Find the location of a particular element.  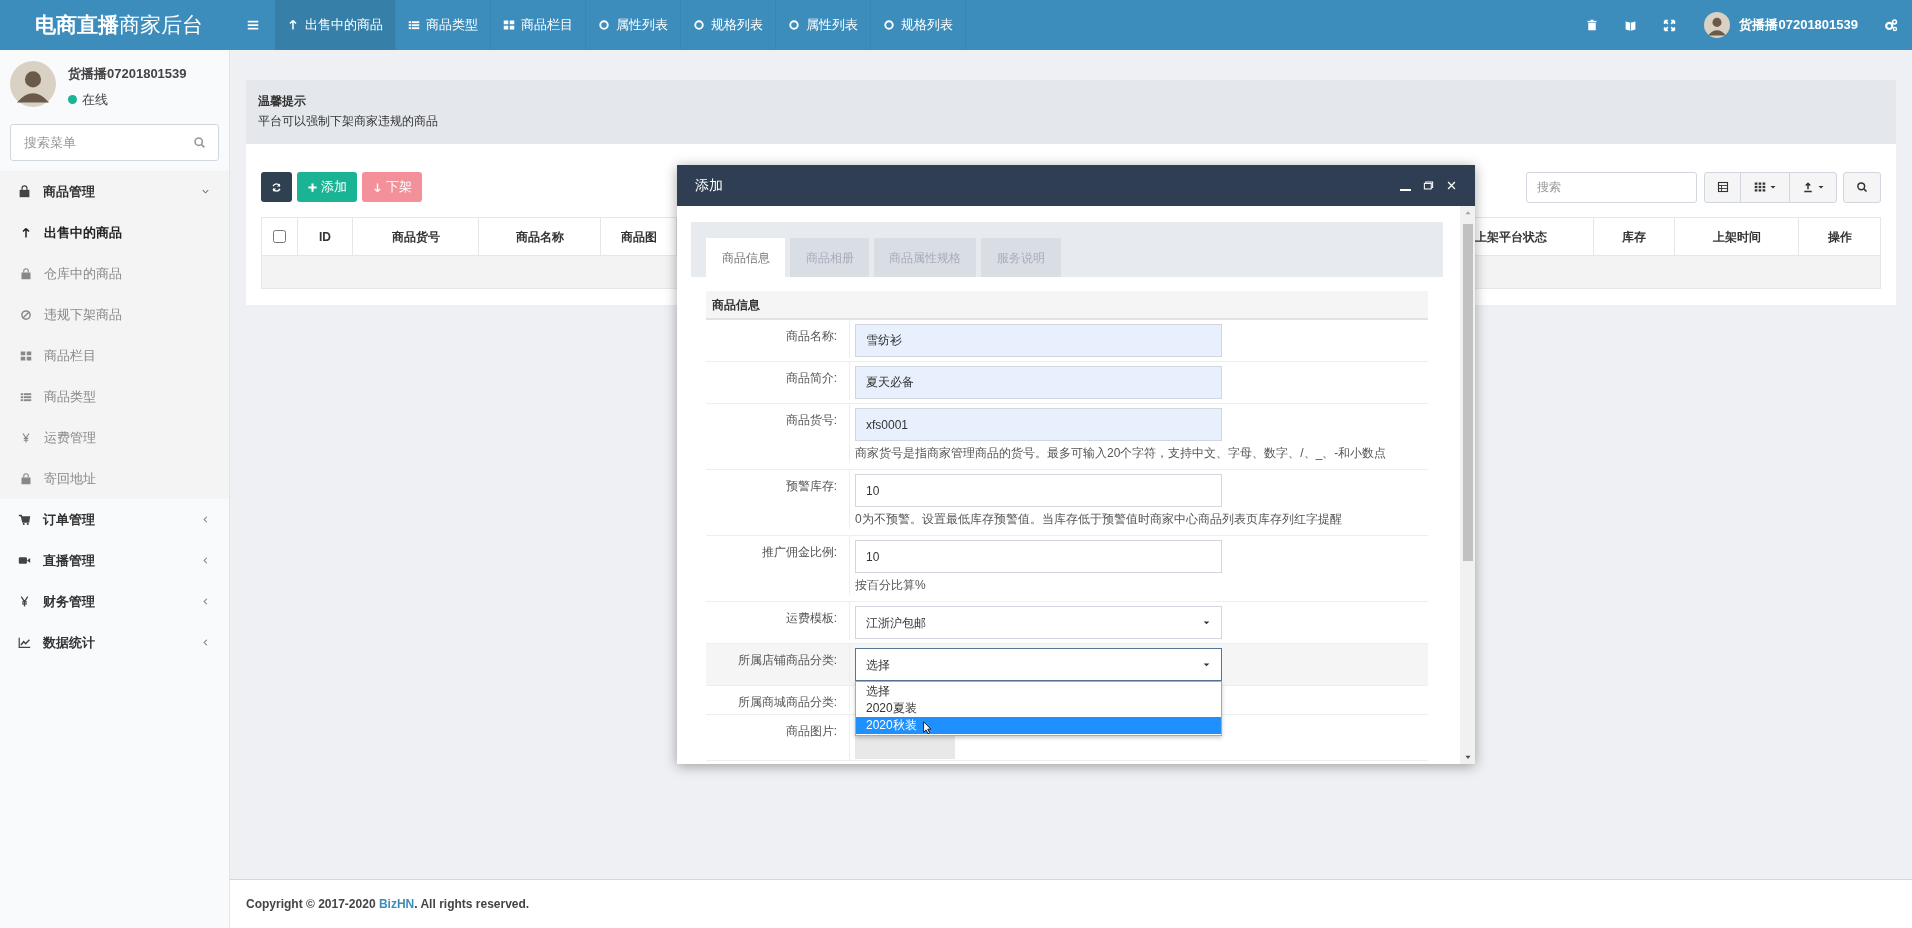

trash-icon is located at coordinates (1592, 25).